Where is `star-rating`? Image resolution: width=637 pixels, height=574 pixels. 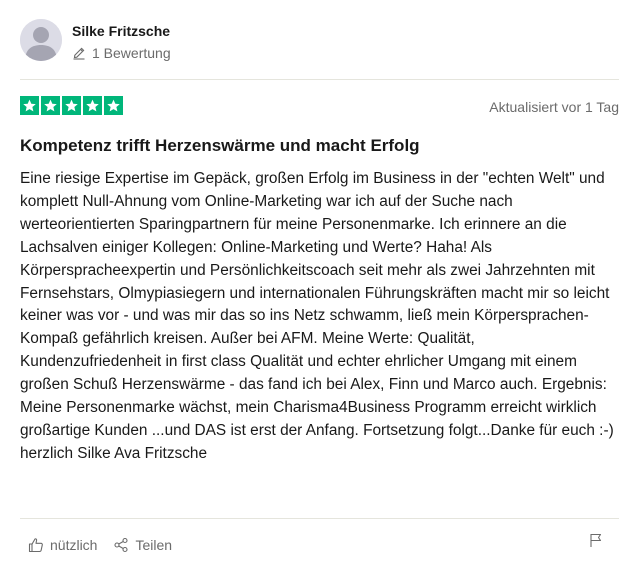 star-rating is located at coordinates (71, 105).